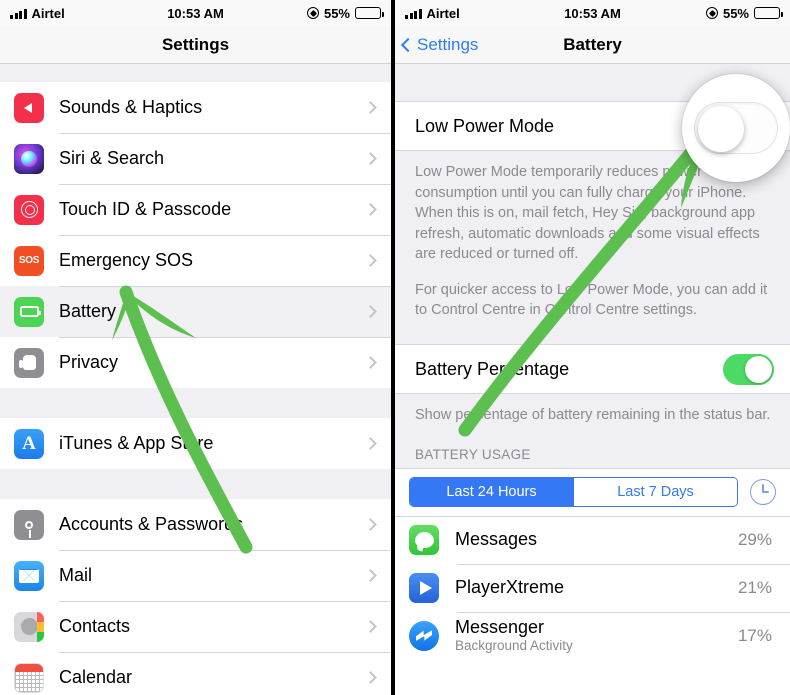  I want to click on battery-usage-segmented-control: Last 24 Hours Last 7 Days, so click(573, 491).